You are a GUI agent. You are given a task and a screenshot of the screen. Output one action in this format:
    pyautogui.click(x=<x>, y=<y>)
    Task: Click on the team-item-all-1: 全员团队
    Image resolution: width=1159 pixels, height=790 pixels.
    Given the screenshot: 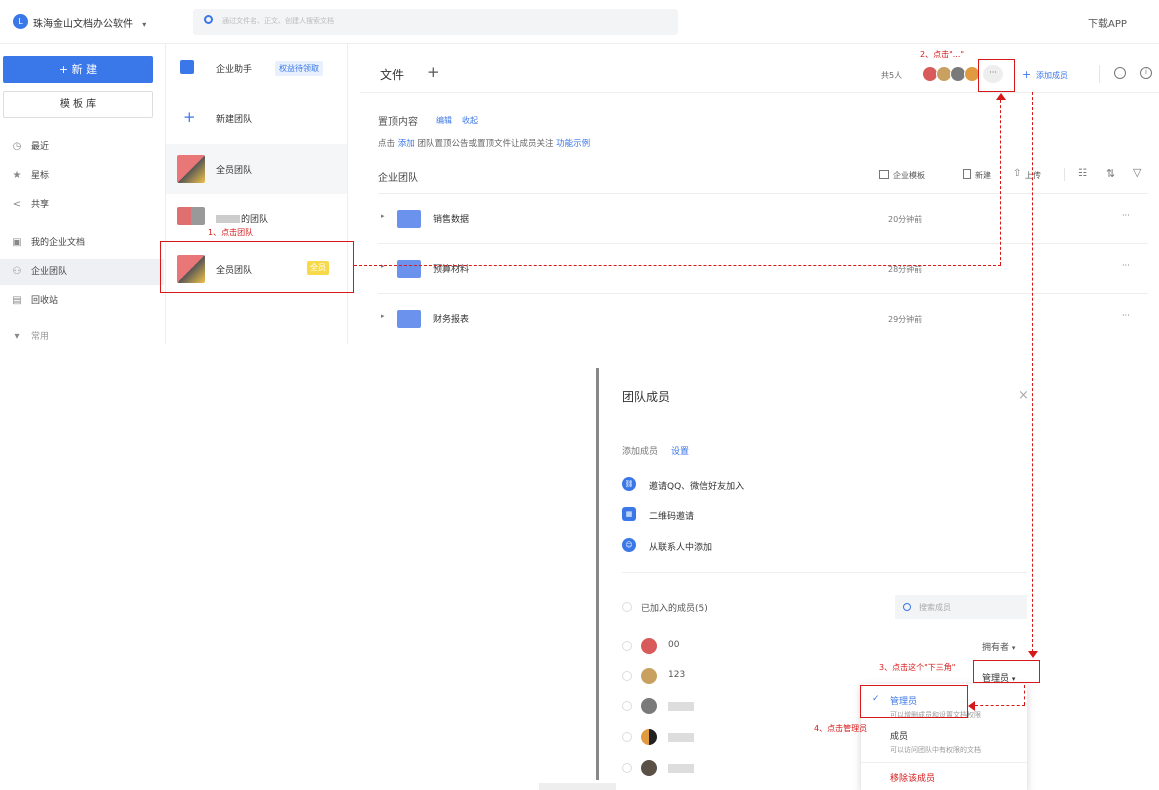 What is the action you would take?
    pyautogui.click(x=256, y=169)
    